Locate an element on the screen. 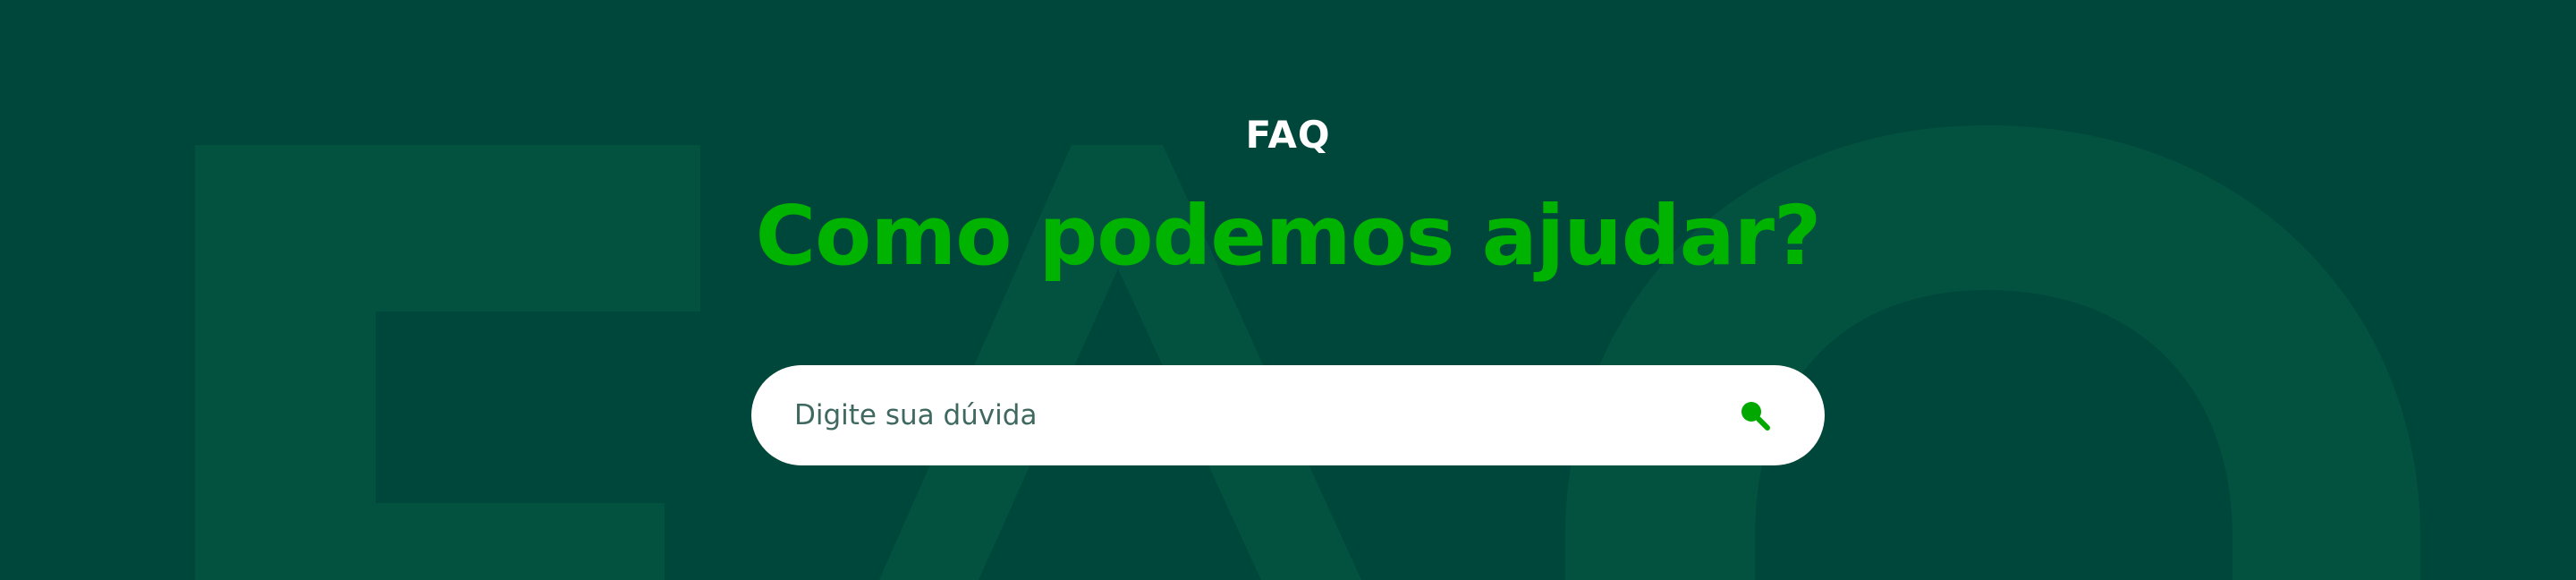 The image size is (2576, 580). search-icon is located at coordinates (1755, 416).